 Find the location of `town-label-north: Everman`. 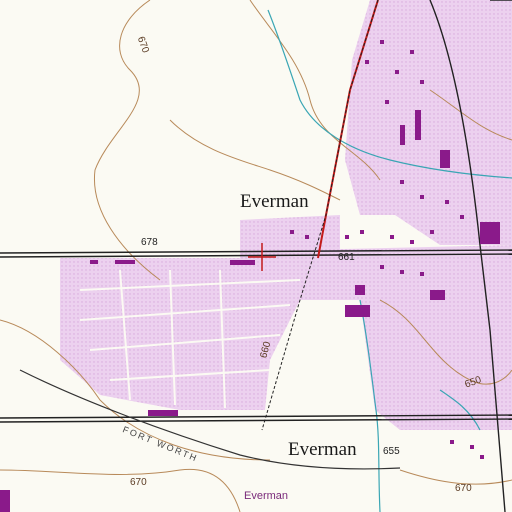

town-label-north: Everman is located at coordinates (274, 201).